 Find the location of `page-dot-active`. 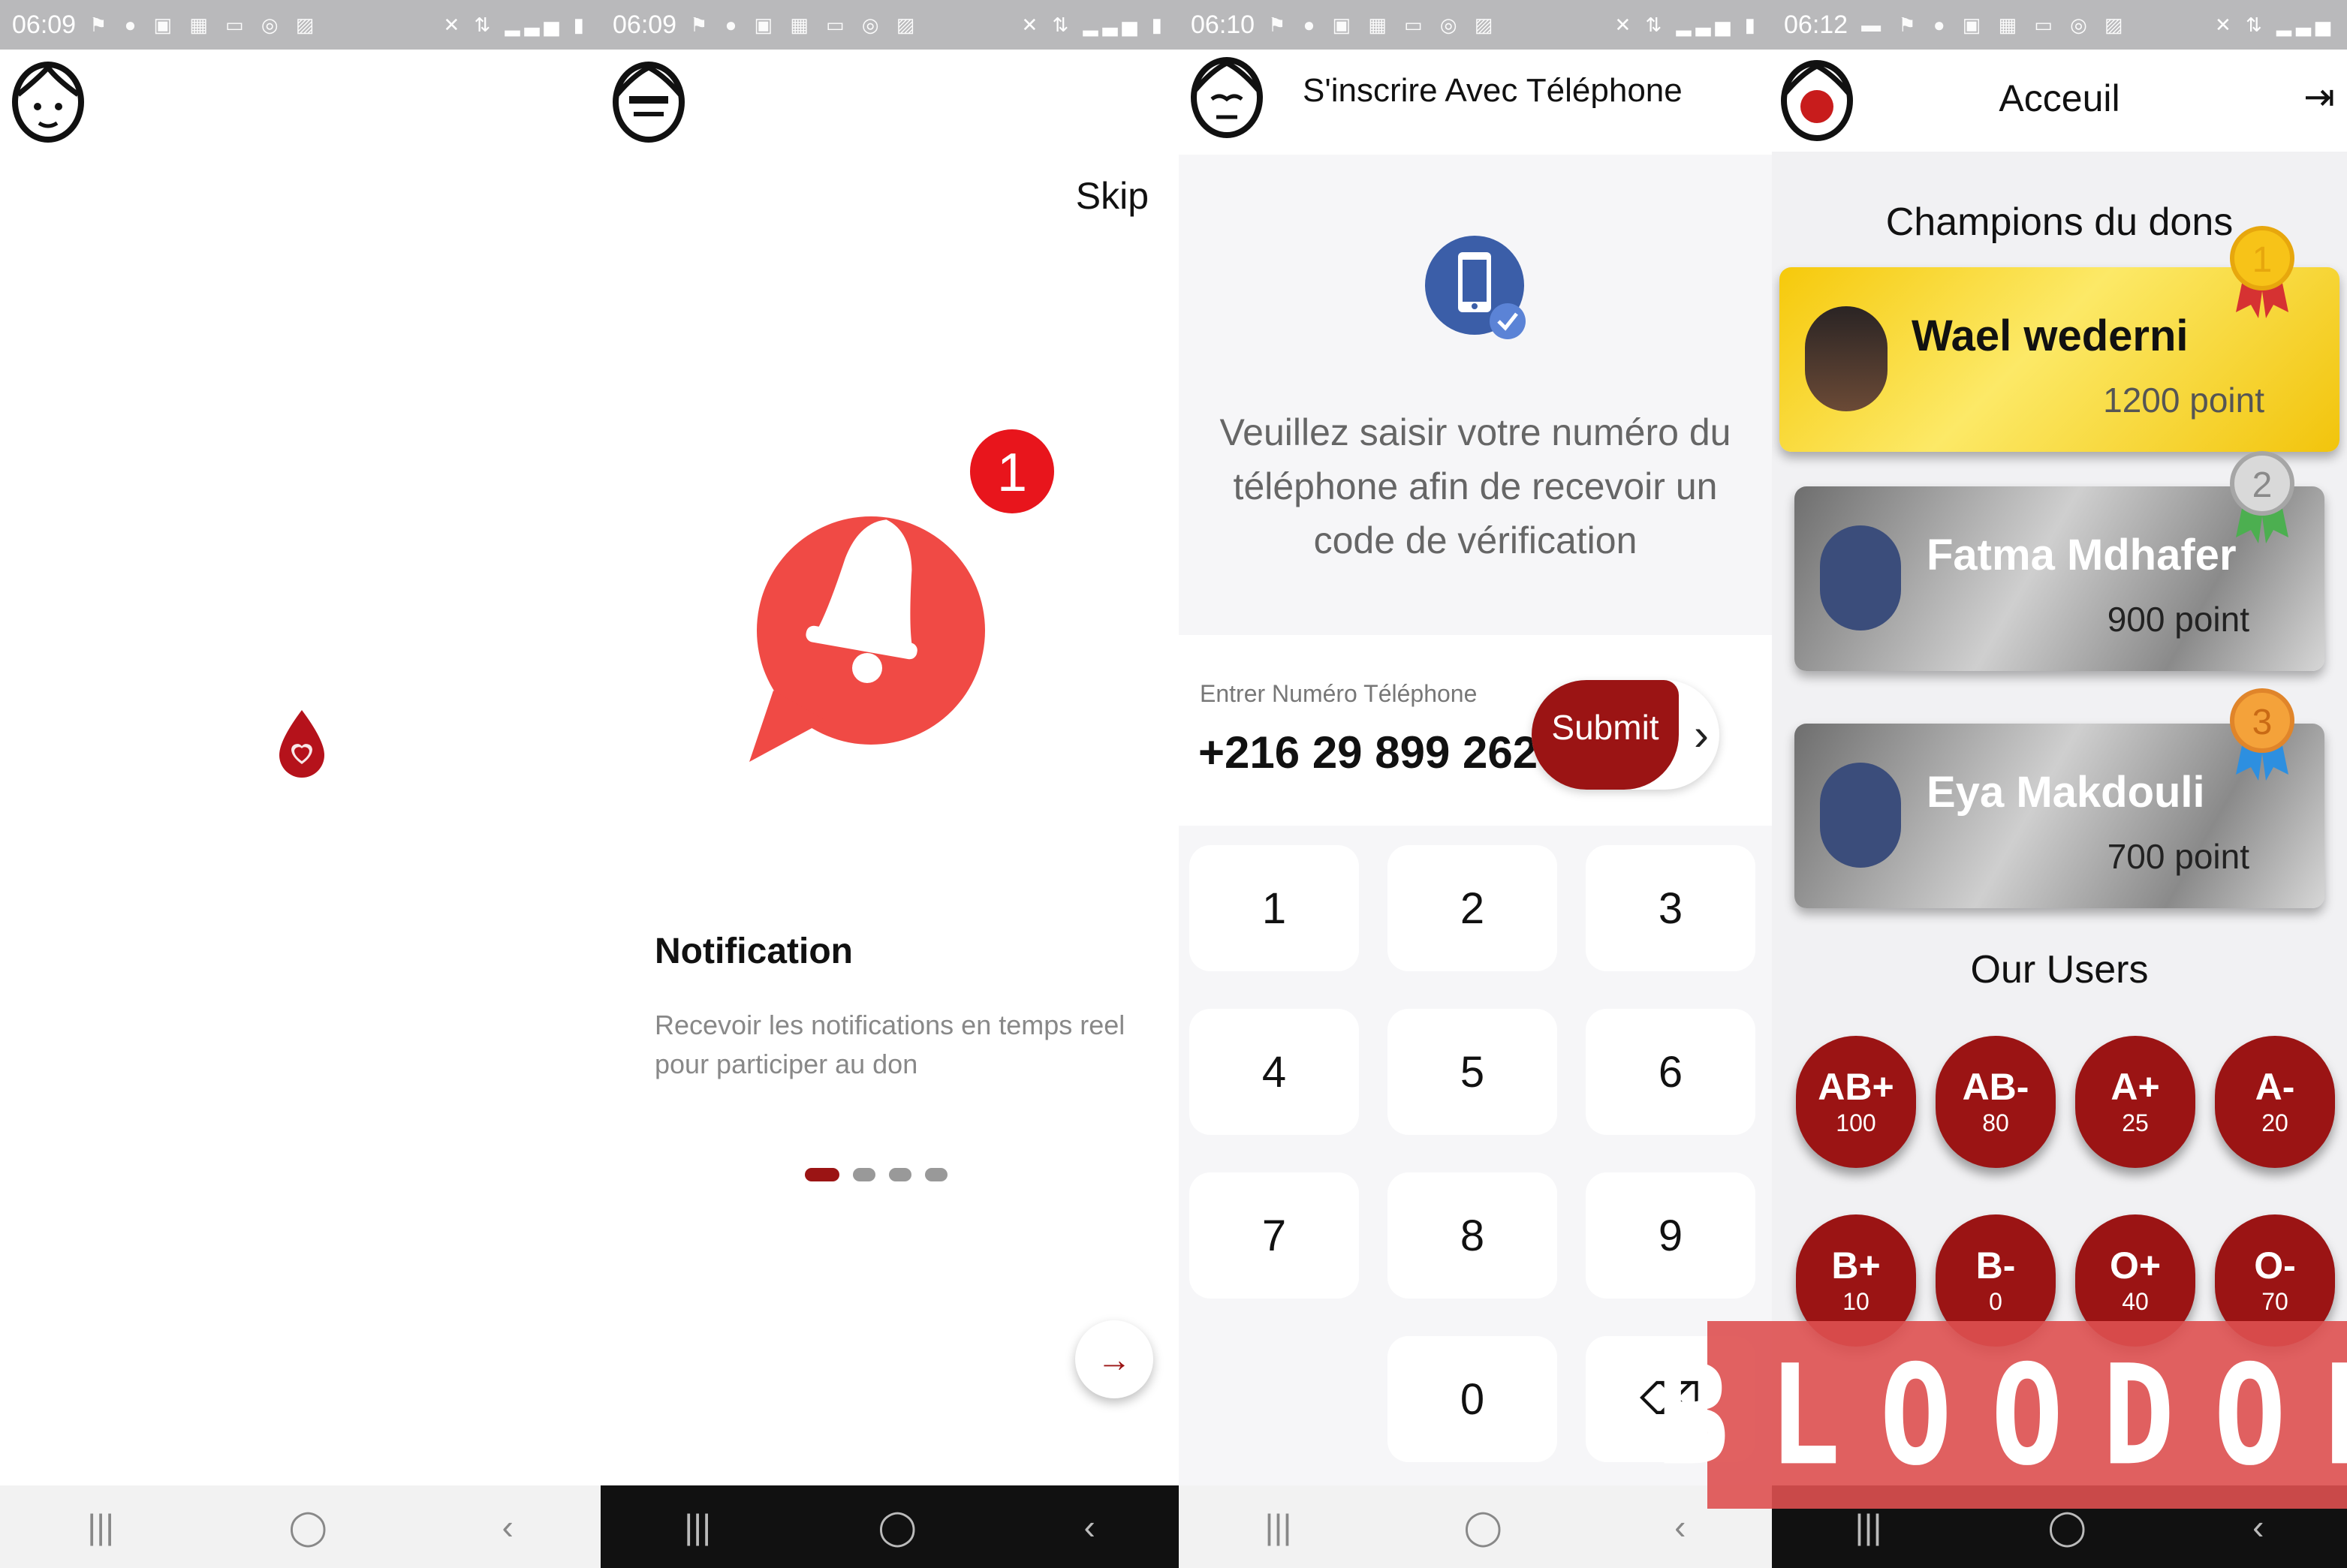

page-dot-active is located at coordinates (822, 1174).